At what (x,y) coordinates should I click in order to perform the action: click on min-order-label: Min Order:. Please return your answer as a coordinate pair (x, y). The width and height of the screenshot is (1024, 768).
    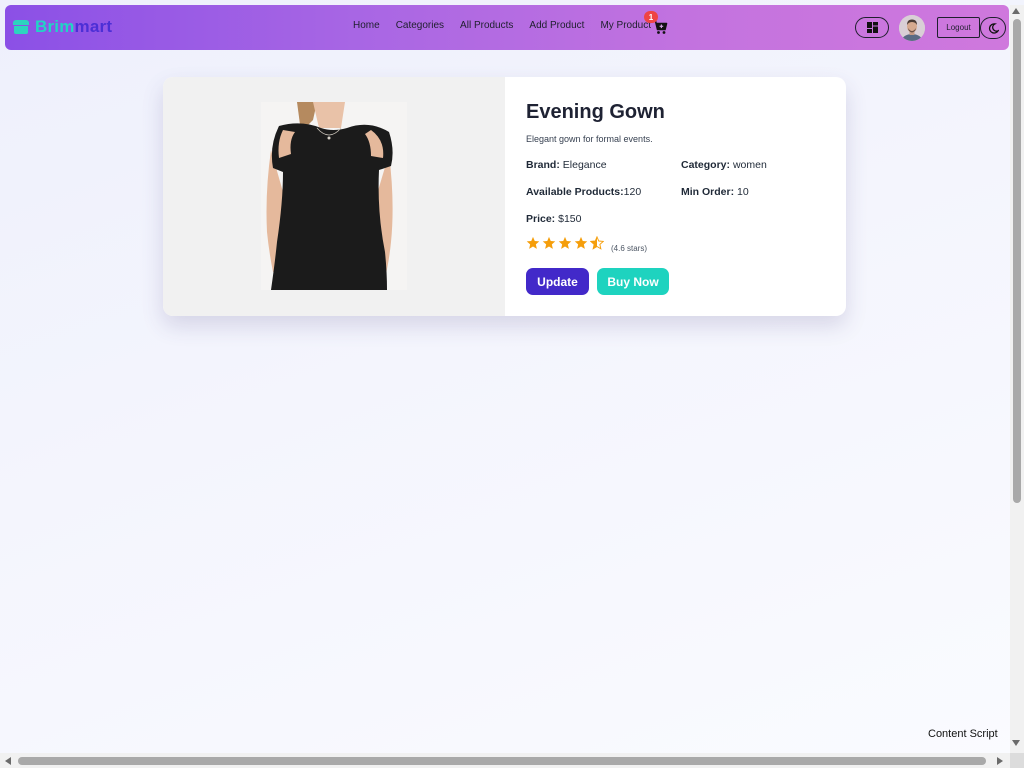
    Looking at the image, I should click on (708, 192).